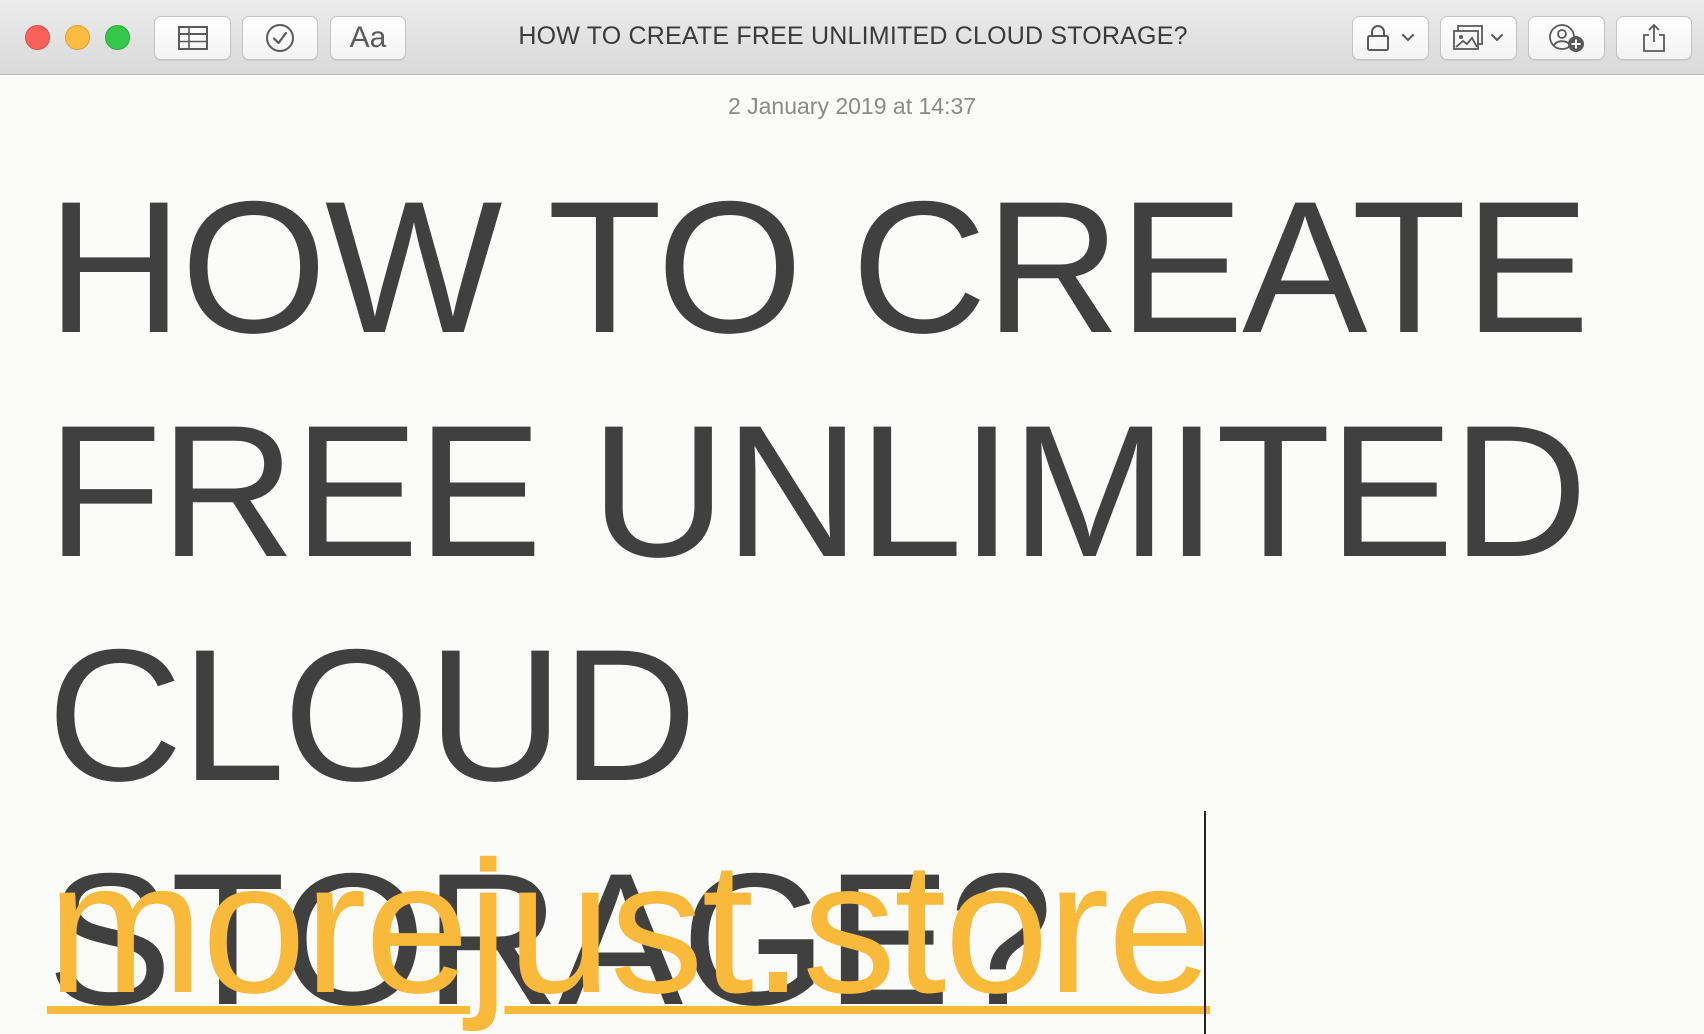  I want to click on lock-note-button, so click(1390, 38).